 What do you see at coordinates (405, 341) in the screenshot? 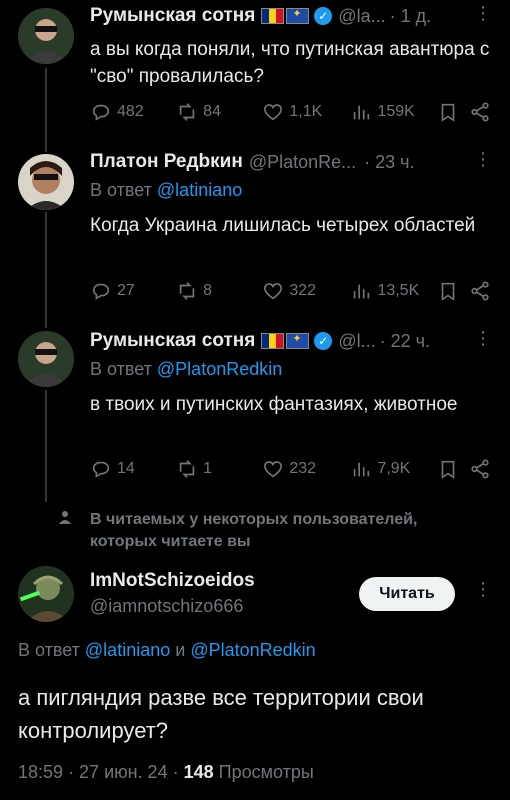
I see `timestamp: · 22 ч.` at bounding box center [405, 341].